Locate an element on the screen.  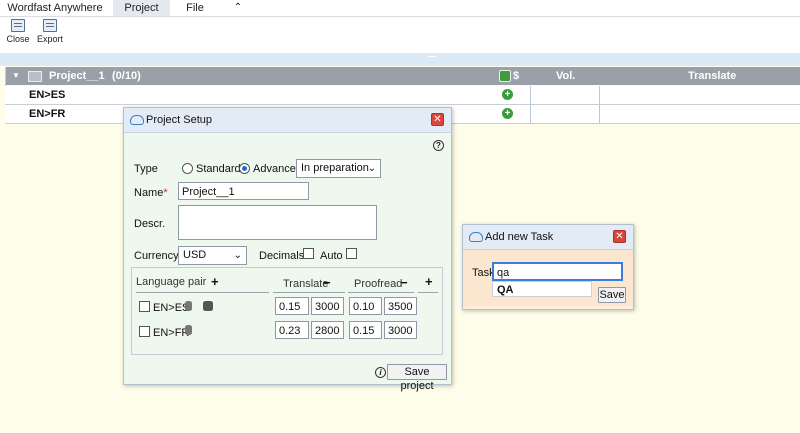
panel-splitter is located at coordinates (400, 59).